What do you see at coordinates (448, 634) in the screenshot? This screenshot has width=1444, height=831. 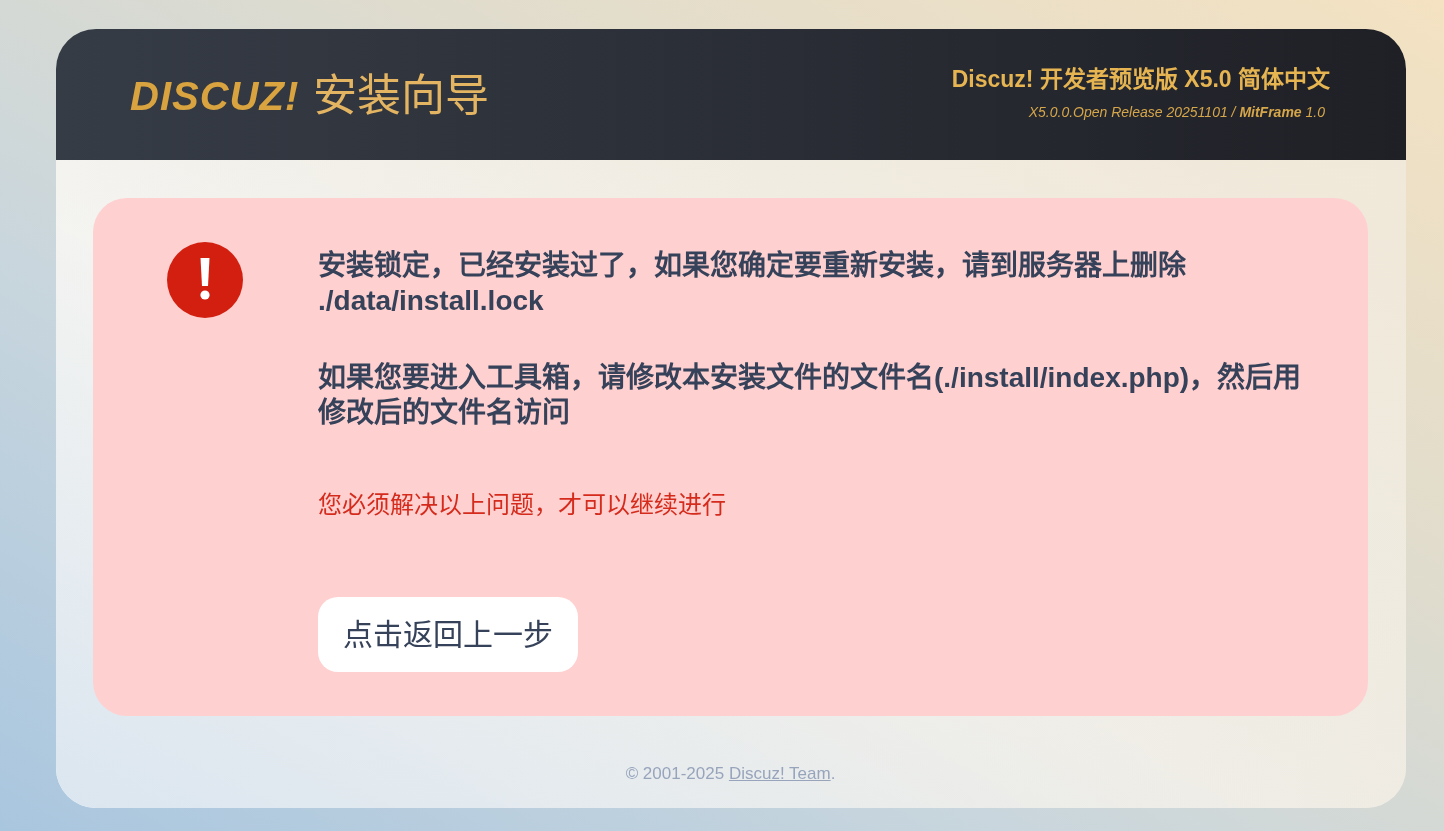 I see `back-button: 点击返回上一步` at bounding box center [448, 634].